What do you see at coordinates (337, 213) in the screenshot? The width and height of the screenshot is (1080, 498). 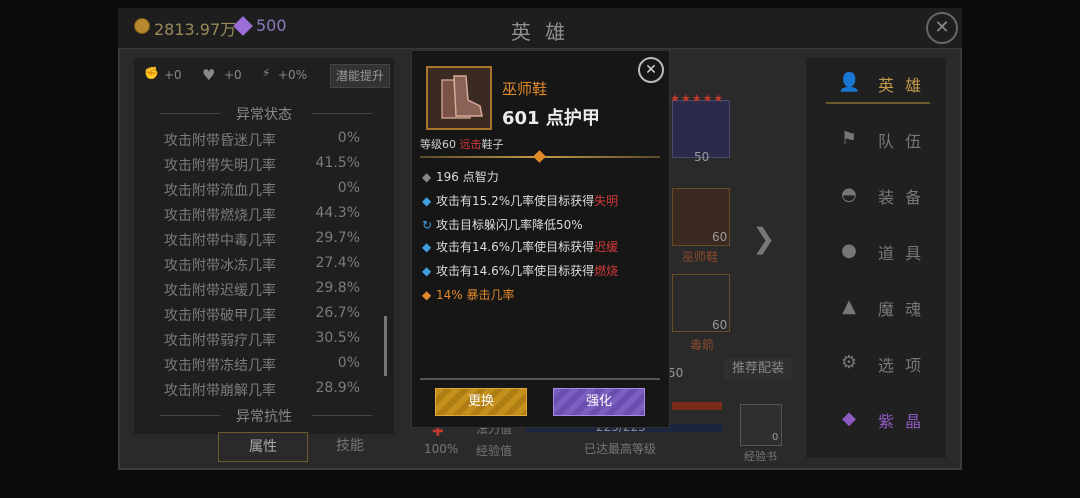 I see `stat-value: 44.3%` at bounding box center [337, 213].